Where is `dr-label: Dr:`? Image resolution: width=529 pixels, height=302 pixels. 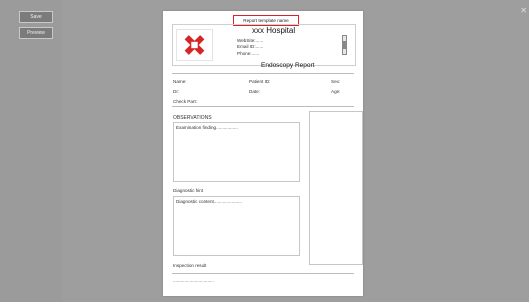 dr-label: Dr: is located at coordinates (176, 91).